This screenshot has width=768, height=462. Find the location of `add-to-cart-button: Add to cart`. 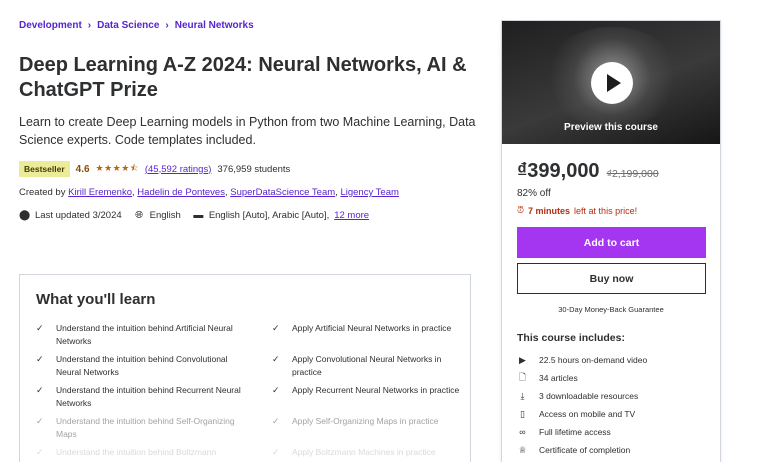

add-to-cart-button: Add to cart is located at coordinates (611, 242).